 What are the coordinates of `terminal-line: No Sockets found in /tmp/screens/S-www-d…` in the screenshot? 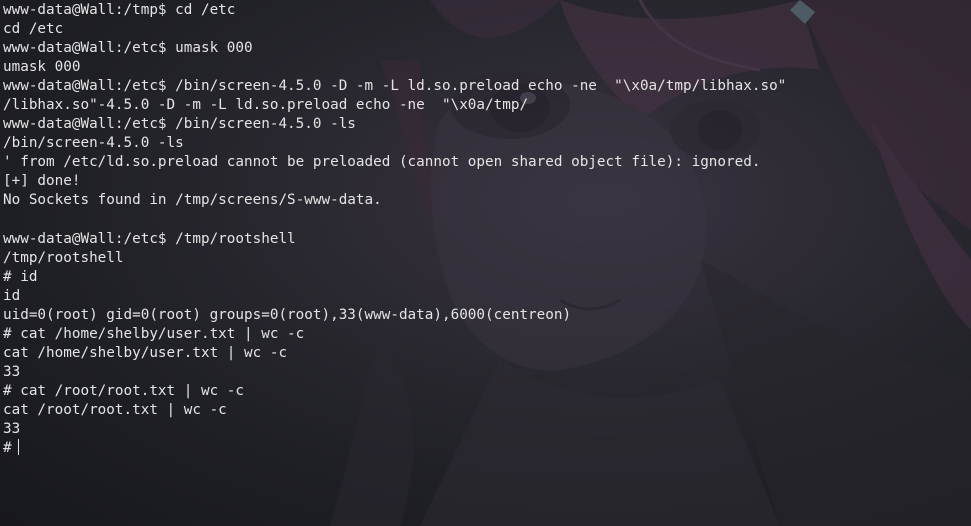 It's located at (192, 200).